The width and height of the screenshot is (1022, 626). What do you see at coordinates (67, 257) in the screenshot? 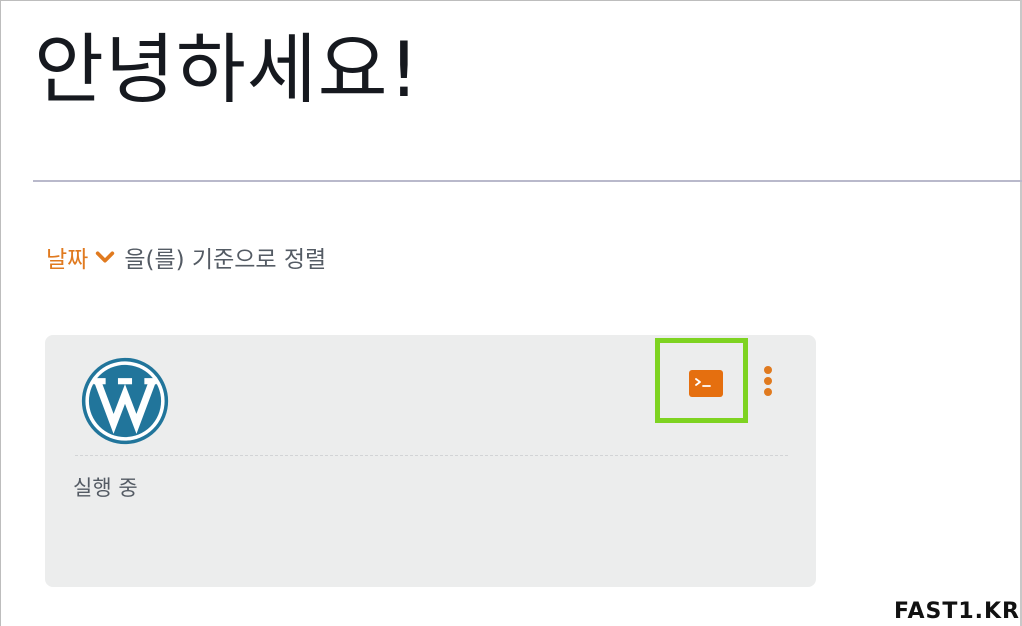
I see `sort-field-dropdown-label: 날짜` at bounding box center [67, 257].